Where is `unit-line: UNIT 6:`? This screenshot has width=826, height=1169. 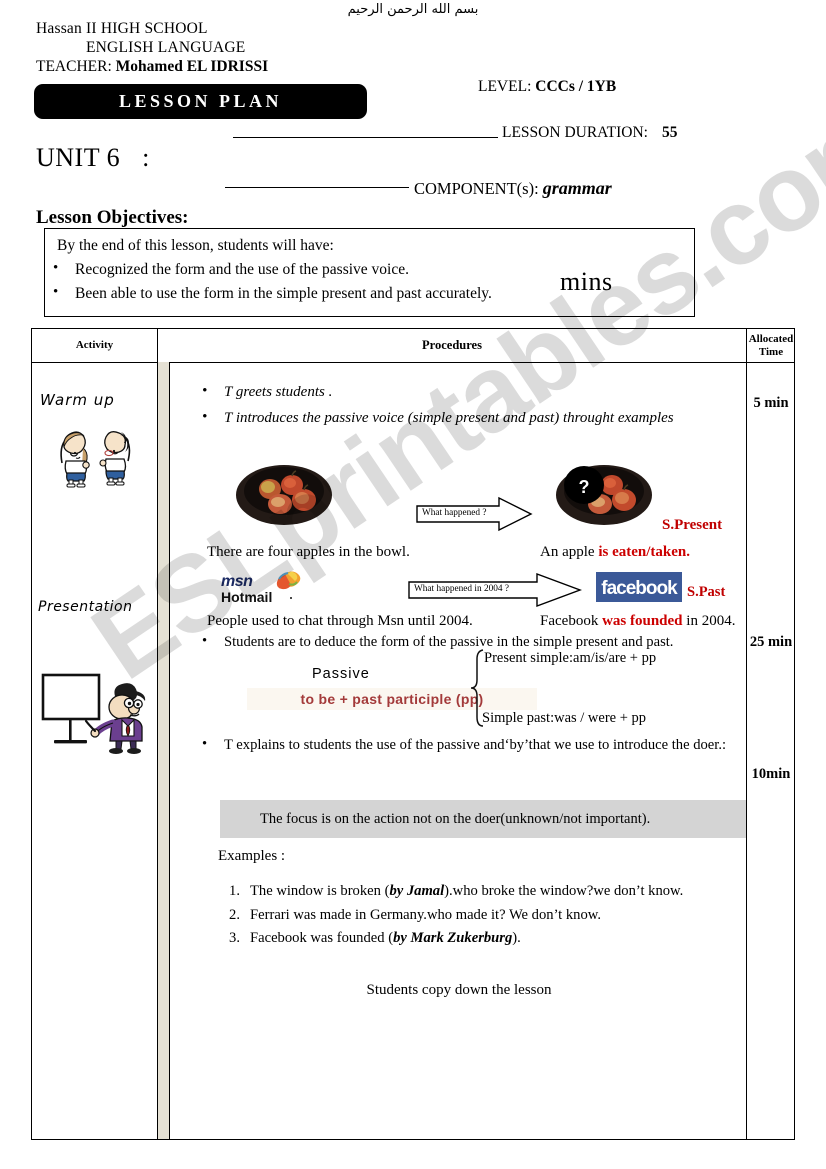 unit-line: UNIT 6: is located at coordinates (93, 158).